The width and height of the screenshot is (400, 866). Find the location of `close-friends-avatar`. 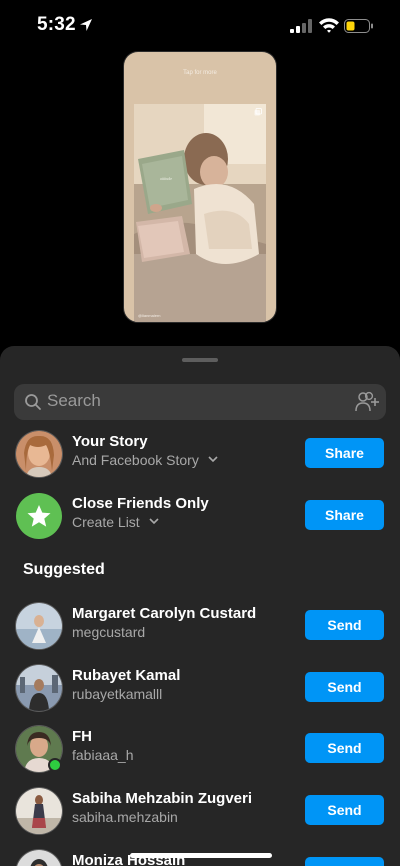

close-friends-avatar is located at coordinates (39, 516).